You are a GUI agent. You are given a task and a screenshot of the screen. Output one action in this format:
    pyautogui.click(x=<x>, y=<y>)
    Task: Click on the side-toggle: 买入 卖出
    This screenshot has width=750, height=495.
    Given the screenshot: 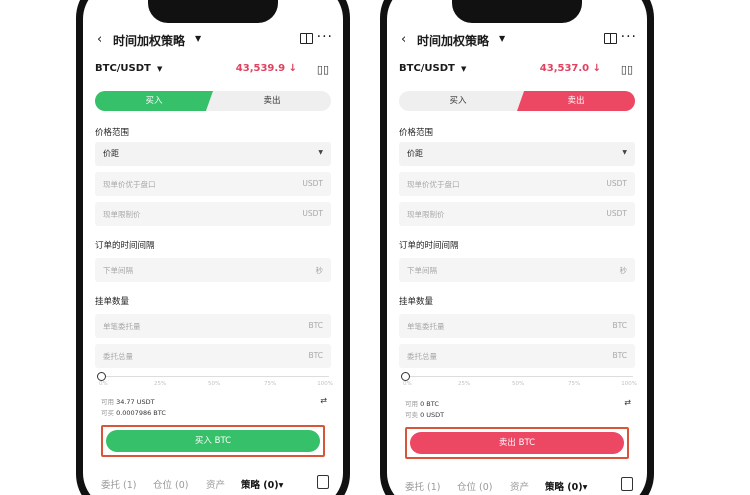 What is the action you would take?
    pyautogui.click(x=213, y=101)
    